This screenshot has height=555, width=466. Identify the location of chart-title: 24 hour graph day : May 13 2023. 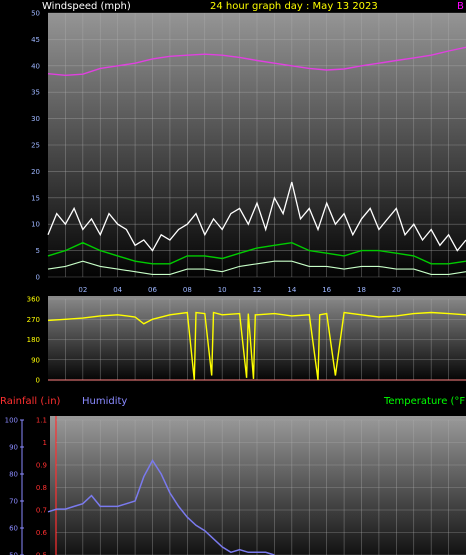
(294, 6).